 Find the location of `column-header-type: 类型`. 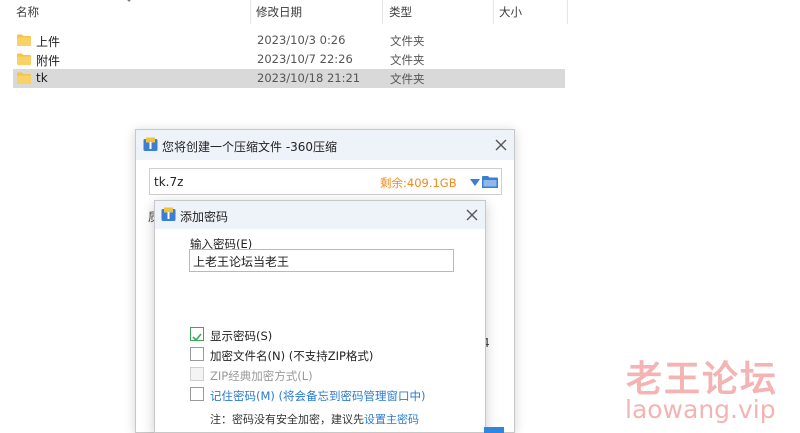

column-header-type: 类型 is located at coordinates (439, 12).